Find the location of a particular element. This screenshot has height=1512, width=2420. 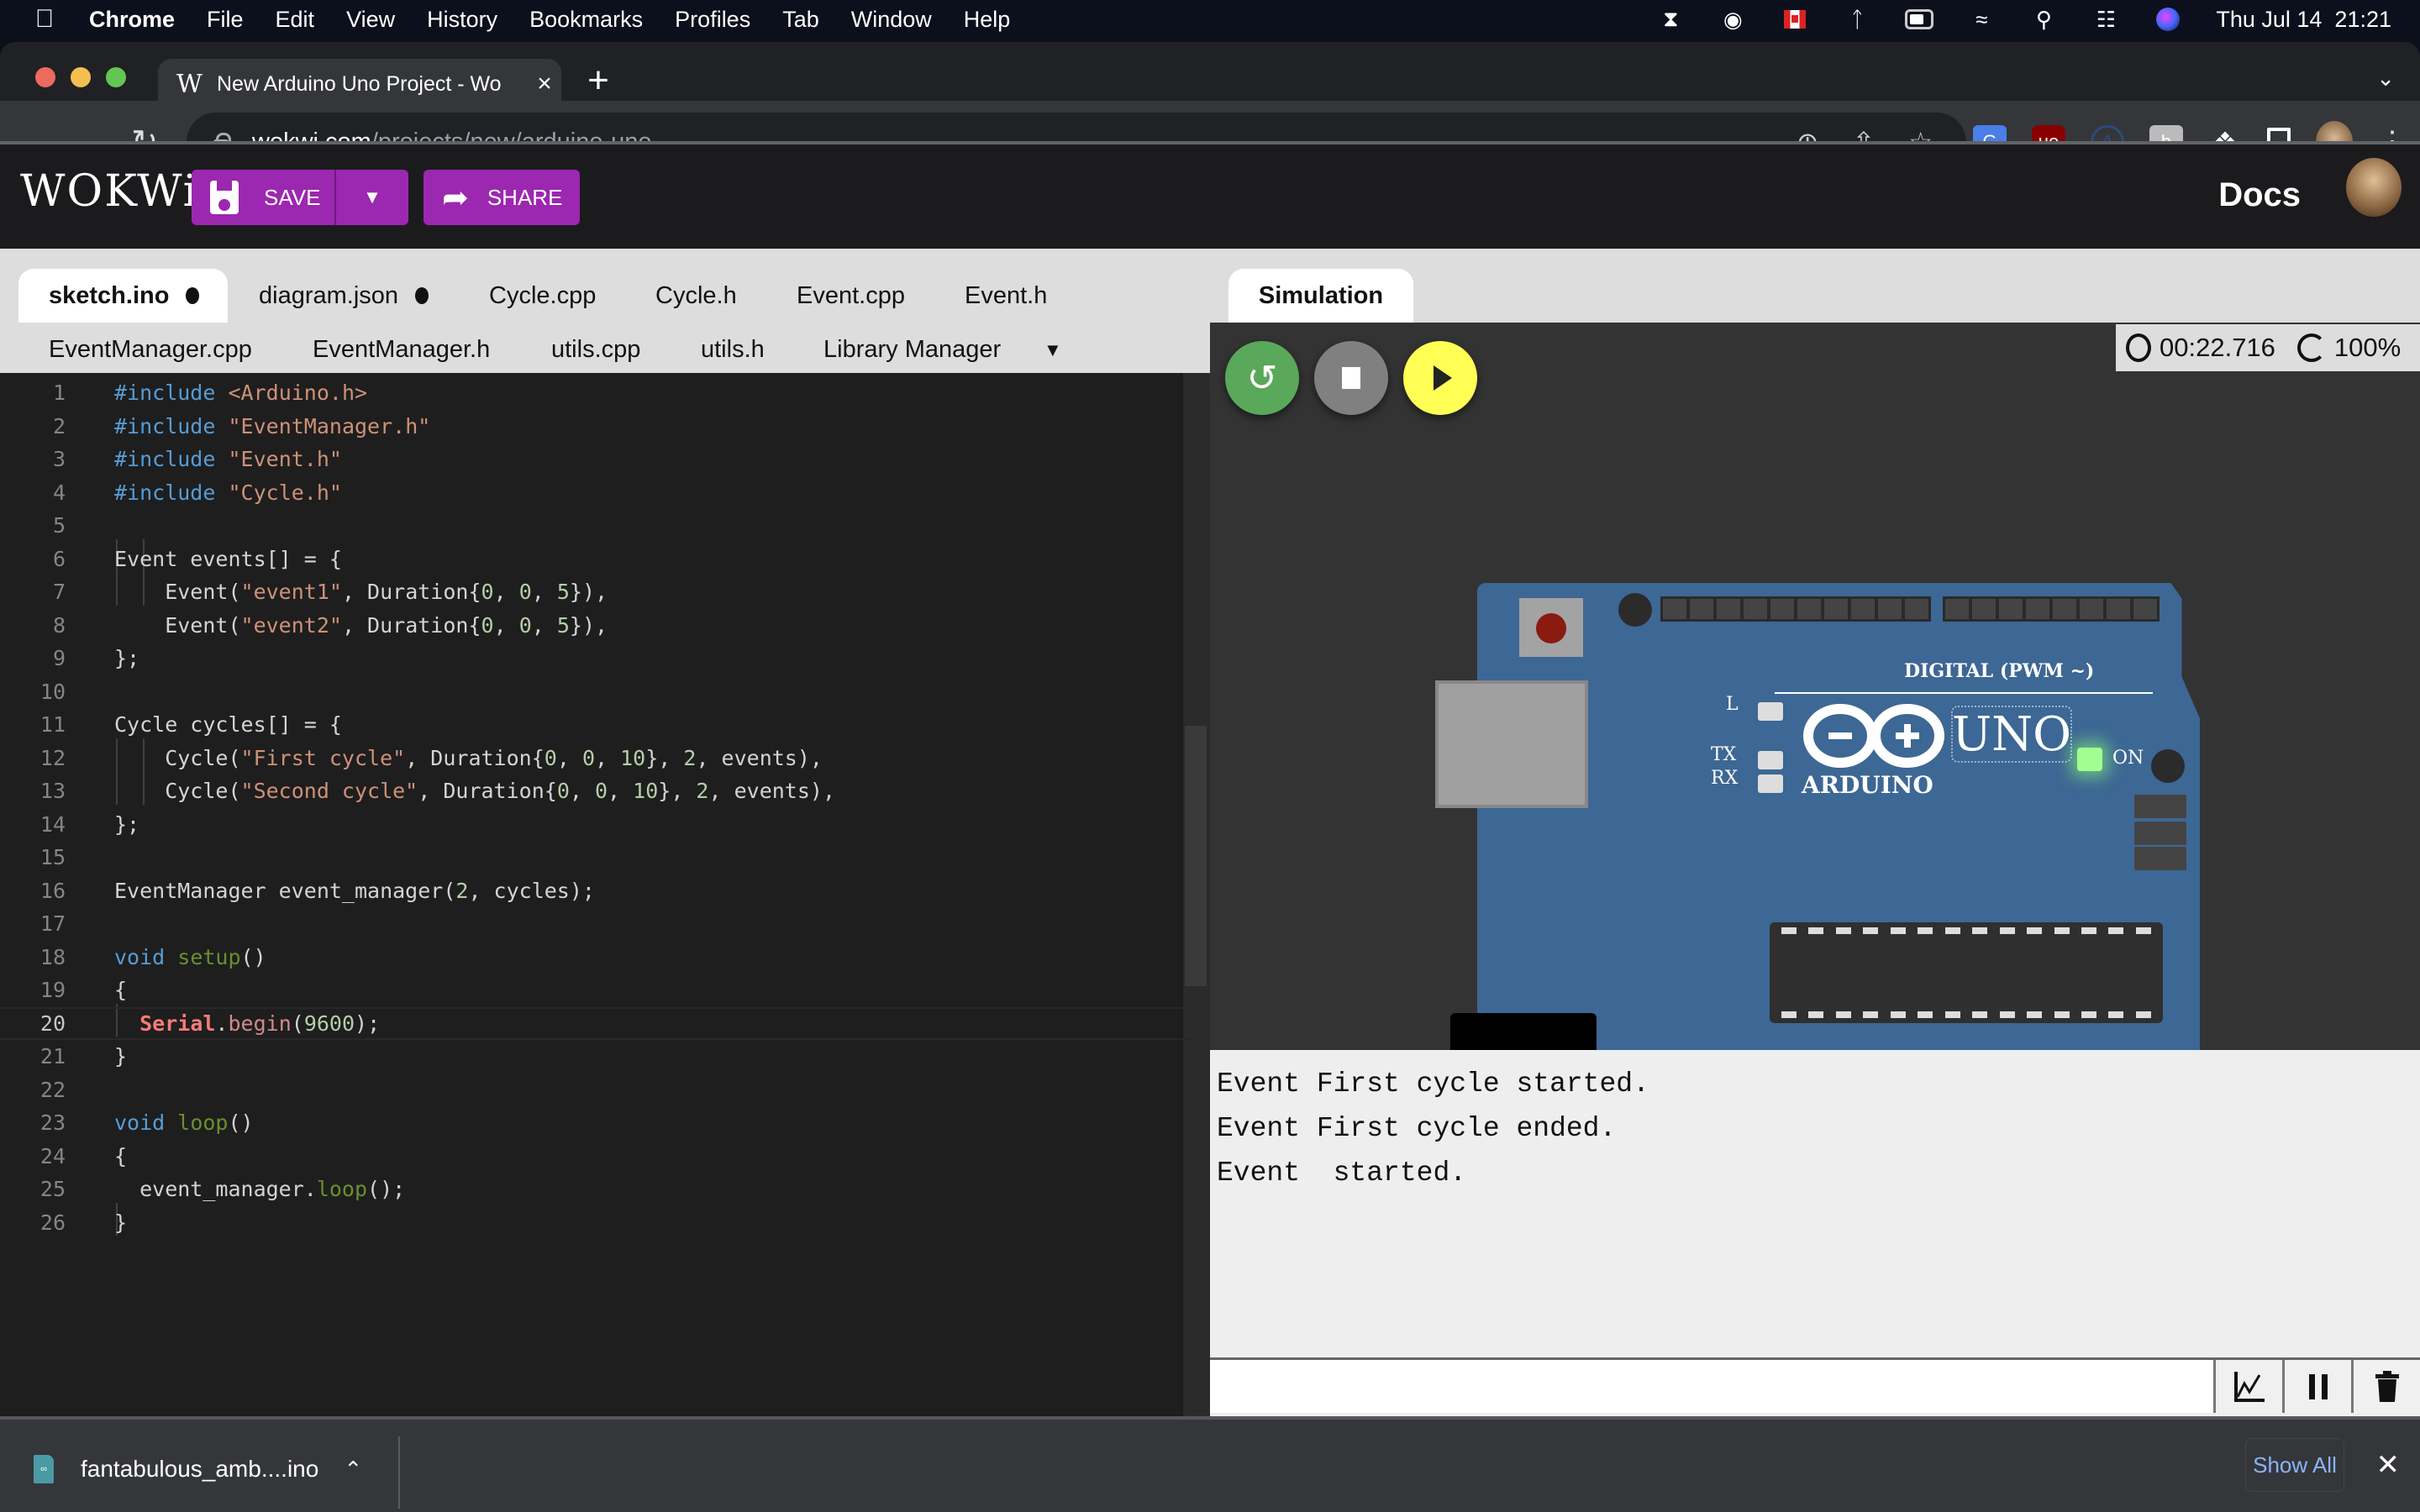

digital-underline is located at coordinates (1964, 693).